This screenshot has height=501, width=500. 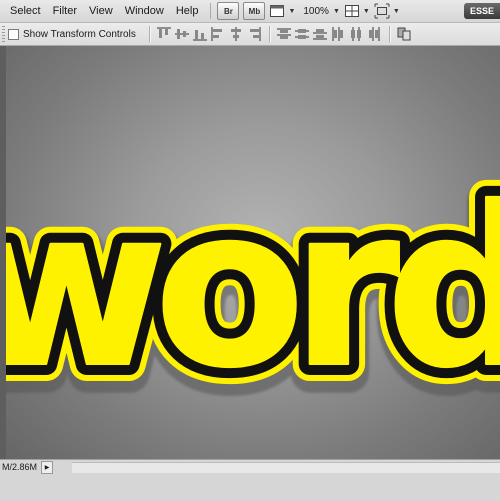 I want to click on distribute-horizontal-centers-icon, so click(x=356, y=34).